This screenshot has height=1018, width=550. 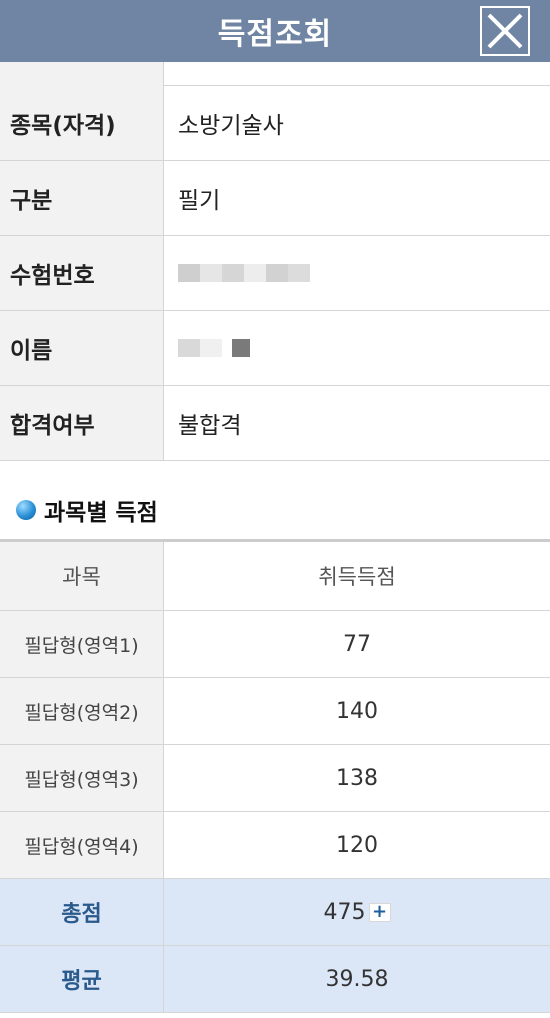 I want to click on column-header-subject: 과목, so click(x=82, y=576).